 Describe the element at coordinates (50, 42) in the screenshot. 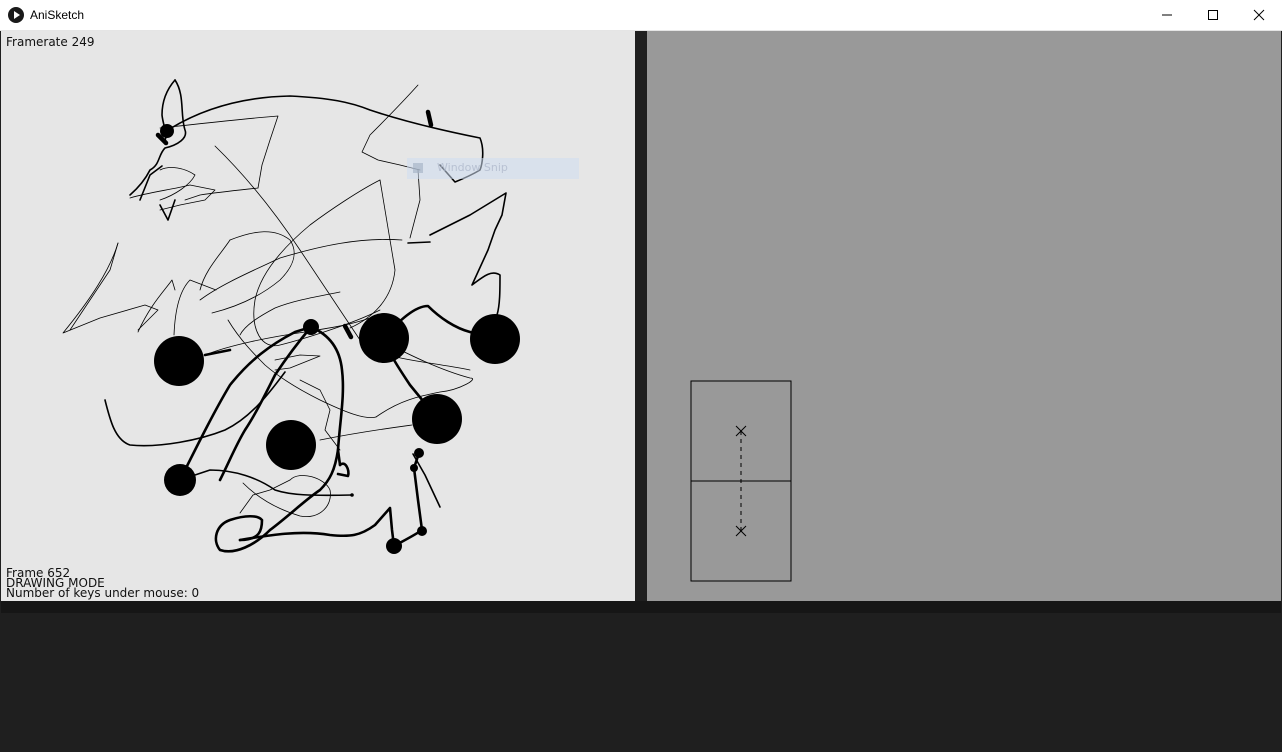

I see `framerate-readout: Framerate 249` at that location.